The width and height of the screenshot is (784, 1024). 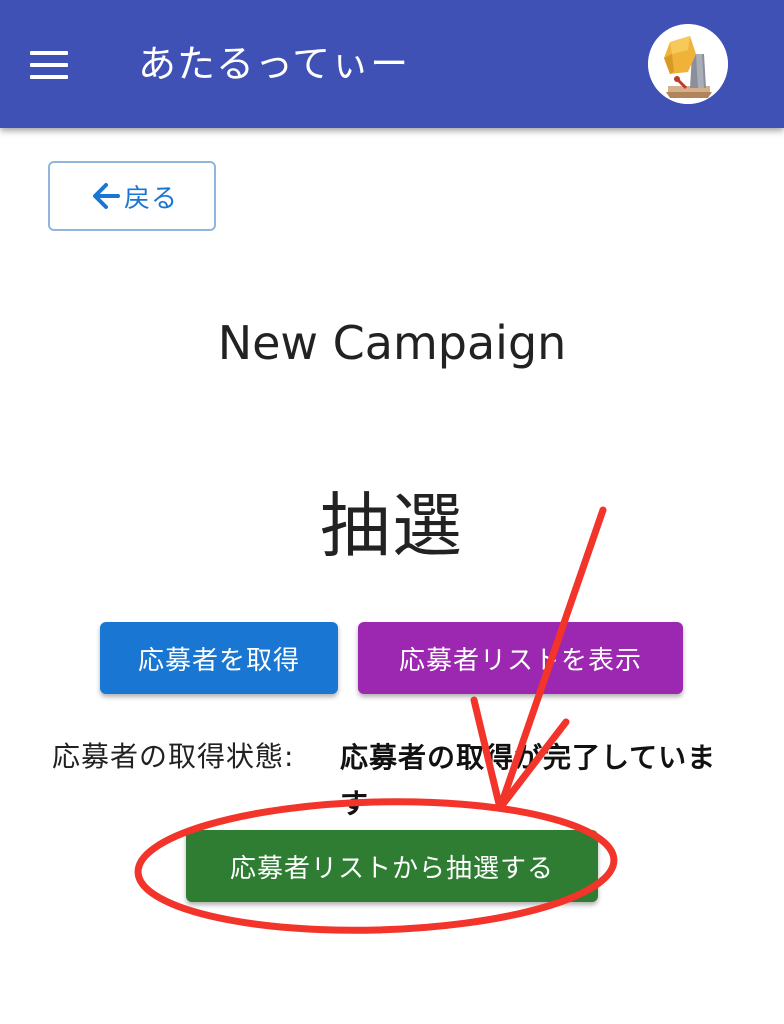 I want to click on campaign-title: New Campaign, so click(x=392, y=343).